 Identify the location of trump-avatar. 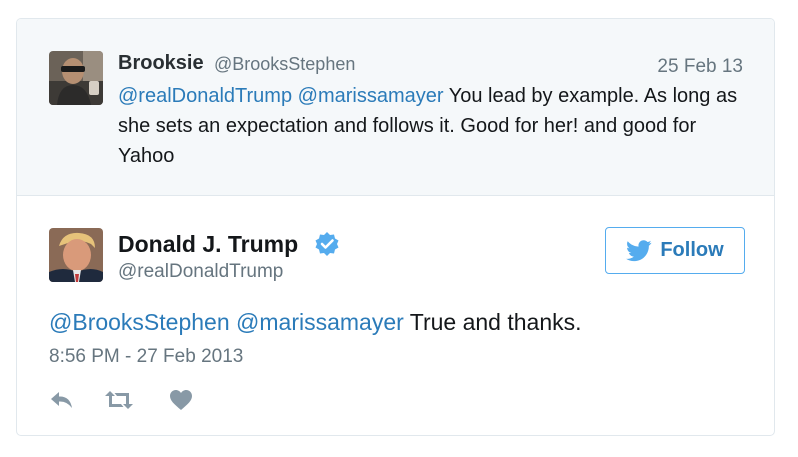
(76, 255).